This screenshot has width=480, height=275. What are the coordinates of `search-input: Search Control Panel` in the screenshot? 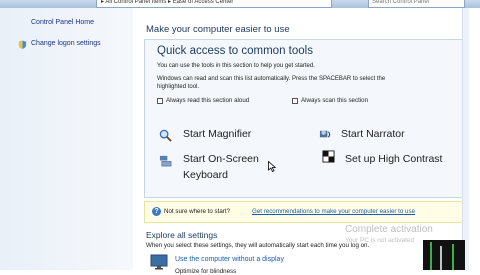 It's located at (416, 4).